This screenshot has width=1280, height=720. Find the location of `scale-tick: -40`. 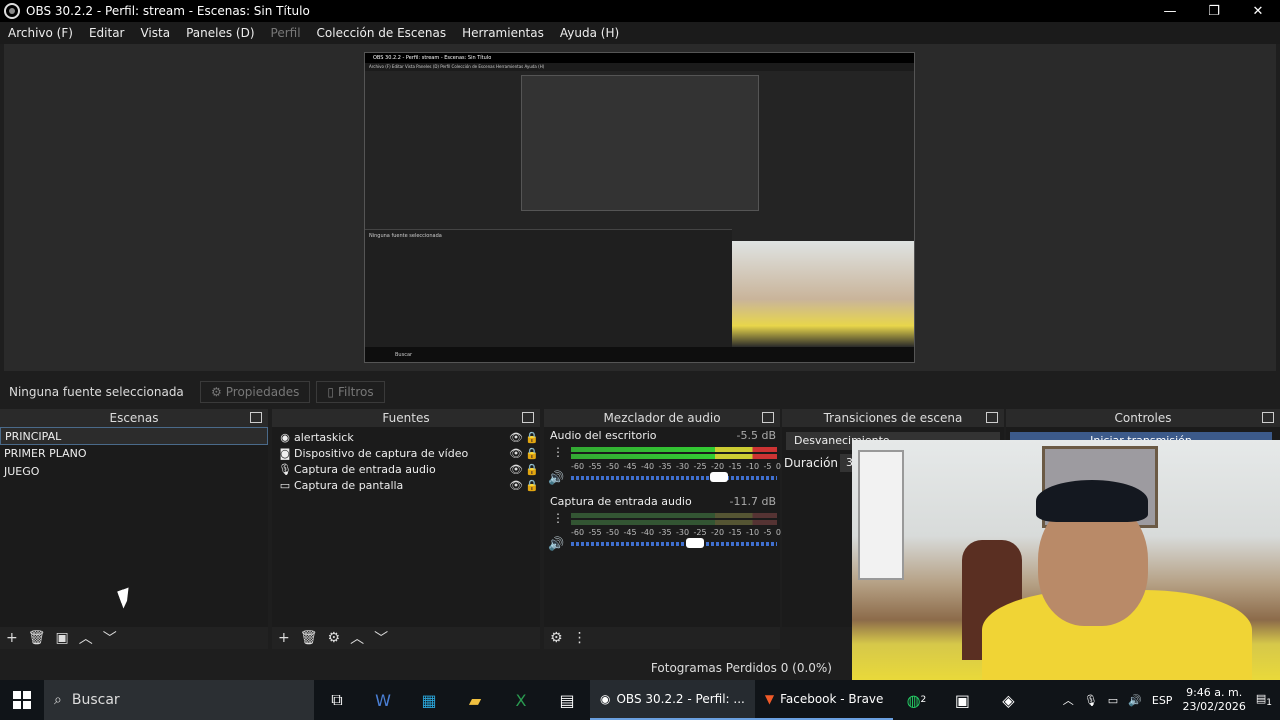

scale-tick: -40 is located at coordinates (648, 532).